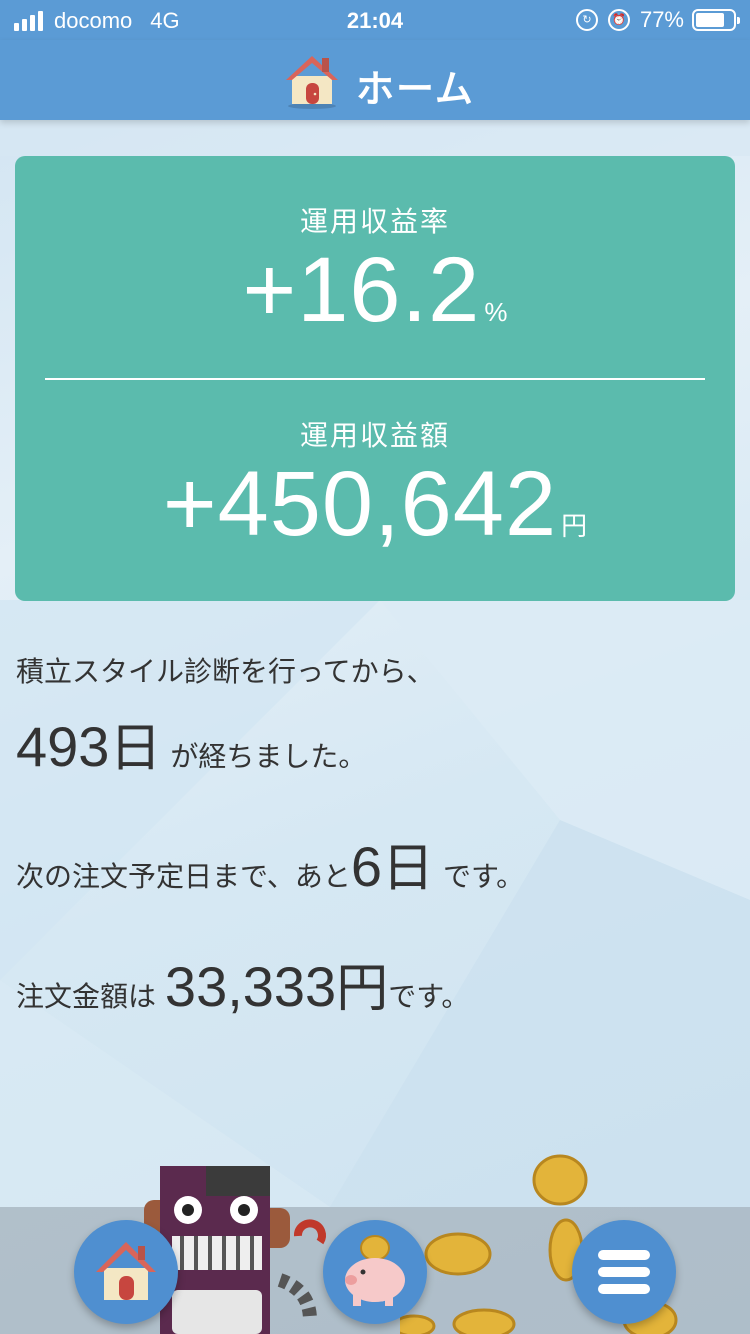 This screenshot has height=1334, width=750. What do you see at coordinates (362, 989) in the screenshot?
I see `order-amount-unit: 円` at bounding box center [362, 989].